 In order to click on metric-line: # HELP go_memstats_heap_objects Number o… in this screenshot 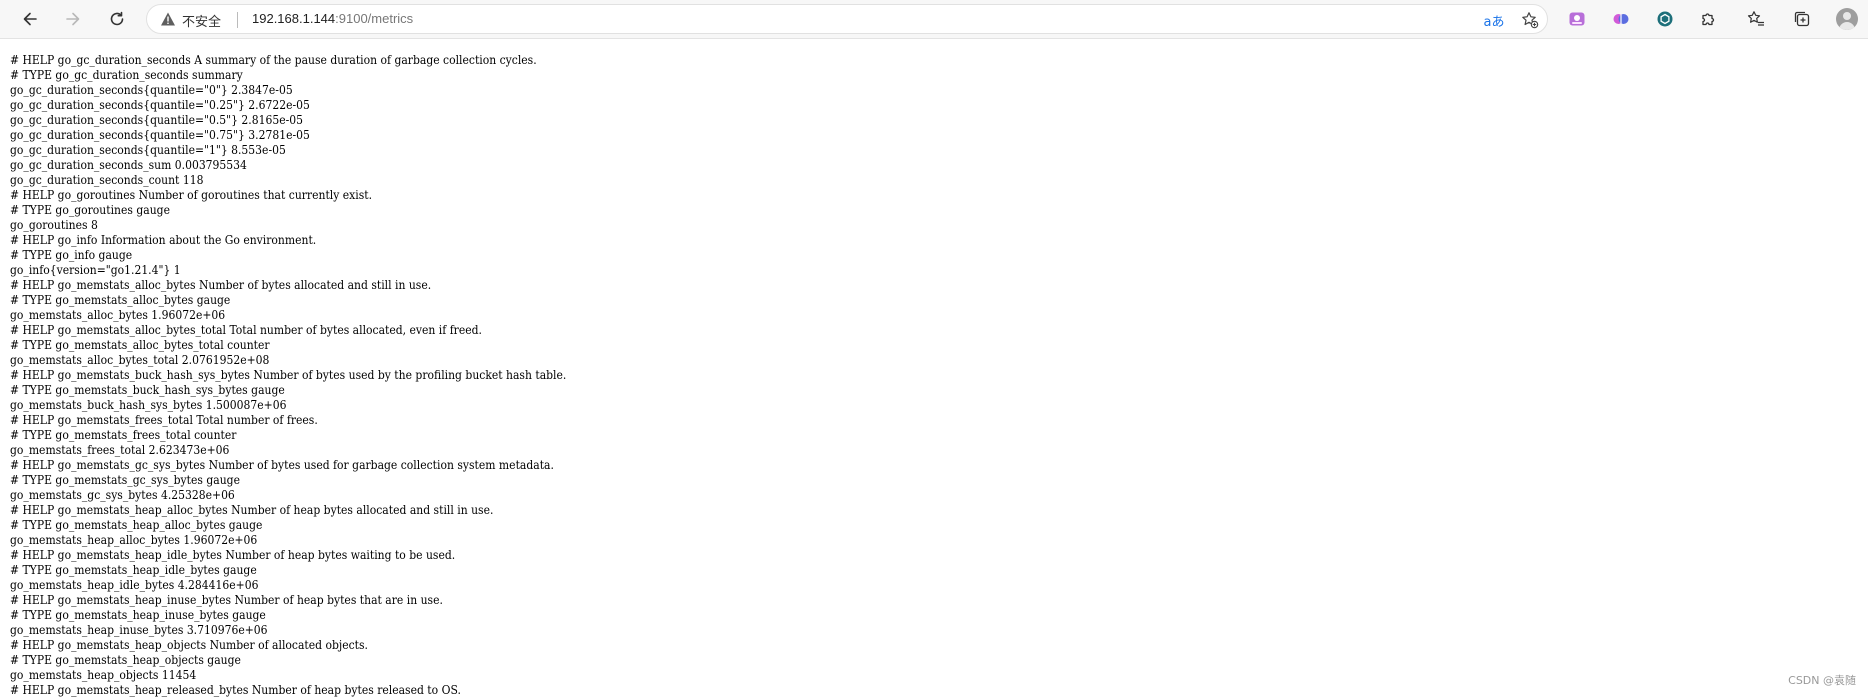, I will do `click(189, 645)`.